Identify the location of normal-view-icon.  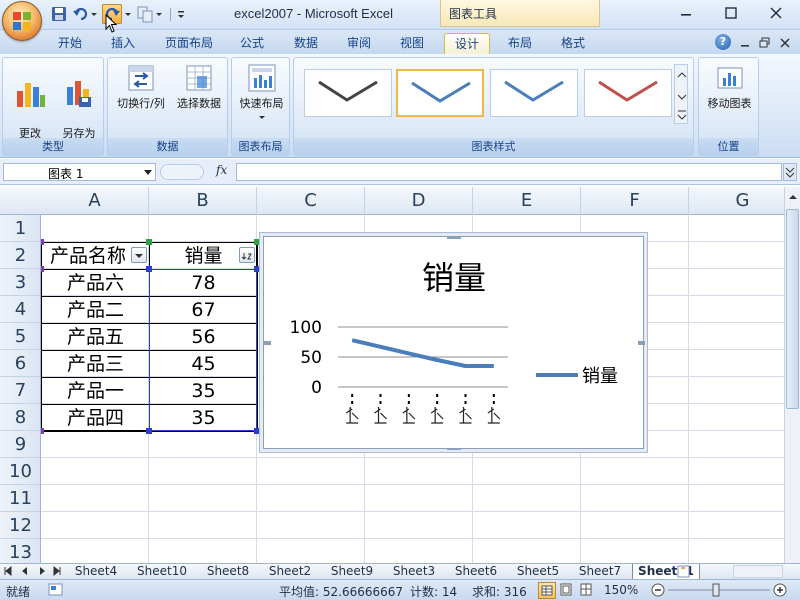
(547, 590).